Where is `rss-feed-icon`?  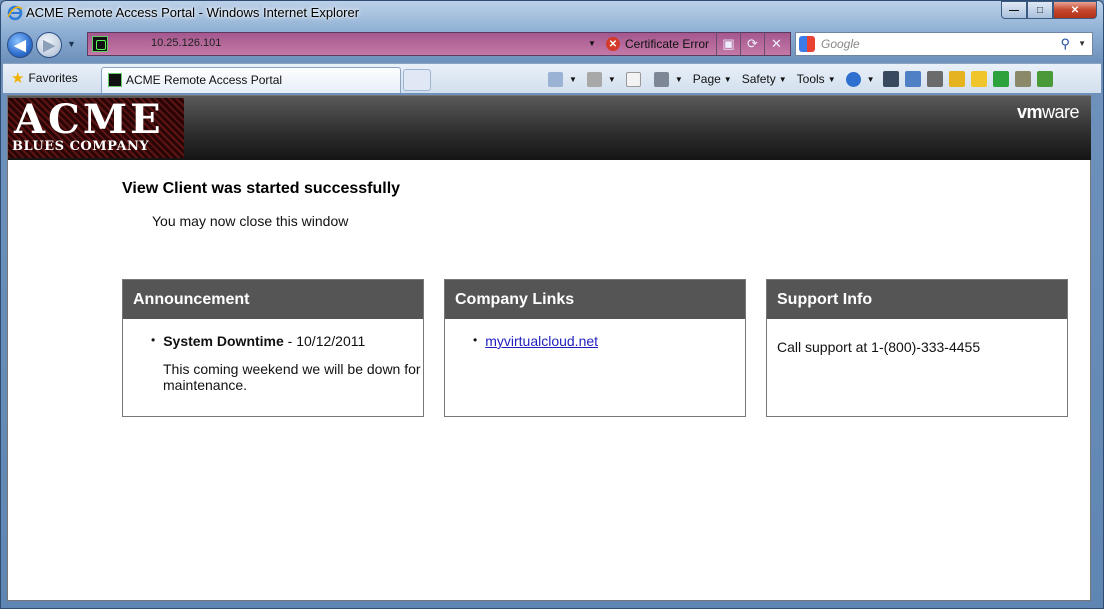 rss-feed-icon is located at coordinates (594, 79).